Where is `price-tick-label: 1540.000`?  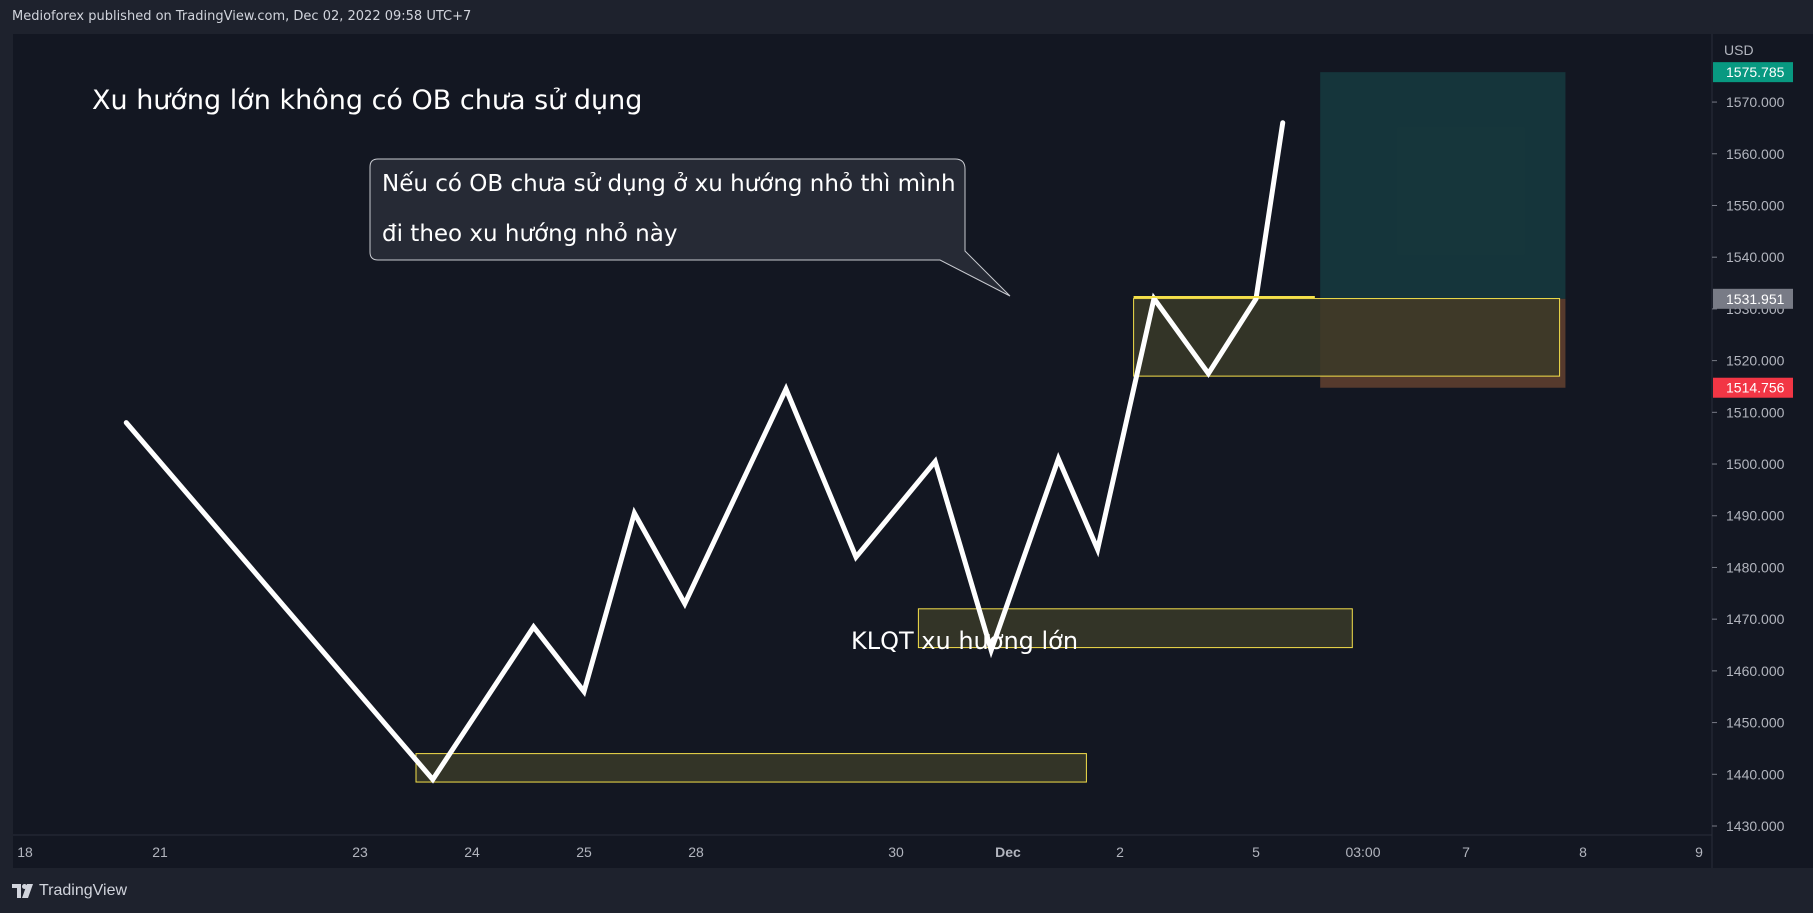 price-tick-label: 1540.000 is located at coordinates (1755, 257).